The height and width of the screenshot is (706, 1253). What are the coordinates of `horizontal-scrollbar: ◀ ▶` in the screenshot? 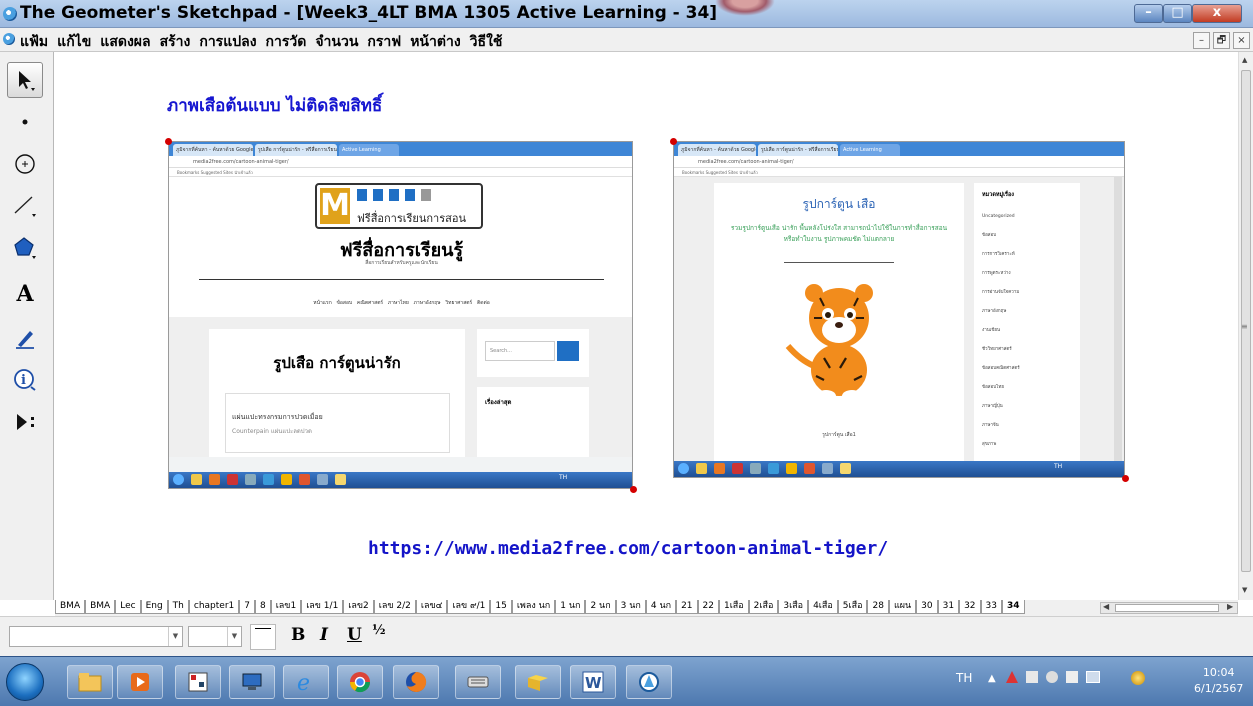 It's located at (1169, 608).